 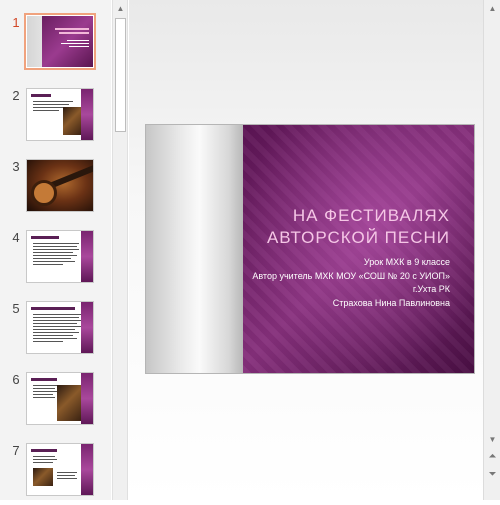 I want to click on thumbnail-scrollbar: ▲, so click(x=120, y=250).